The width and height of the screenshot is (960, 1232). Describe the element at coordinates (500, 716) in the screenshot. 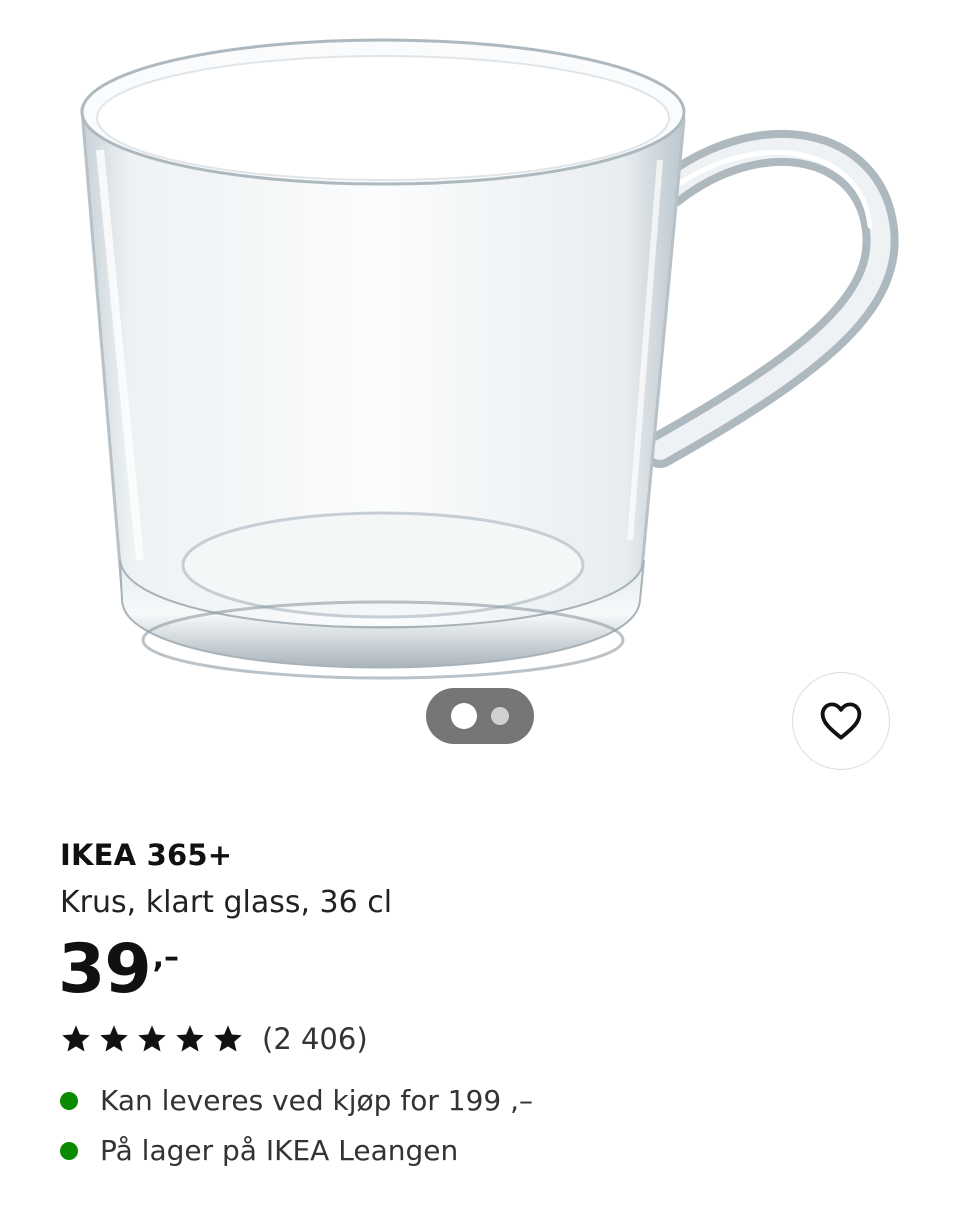

I see `carousel-dot` at that location.